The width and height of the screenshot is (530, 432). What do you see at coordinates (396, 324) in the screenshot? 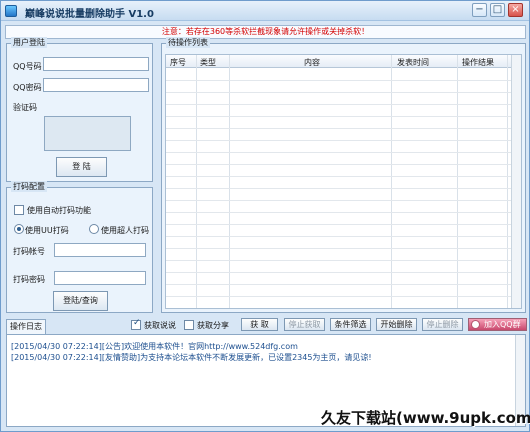
I see `start-delete-button: 开始删除` at bounding box center [396, 324].